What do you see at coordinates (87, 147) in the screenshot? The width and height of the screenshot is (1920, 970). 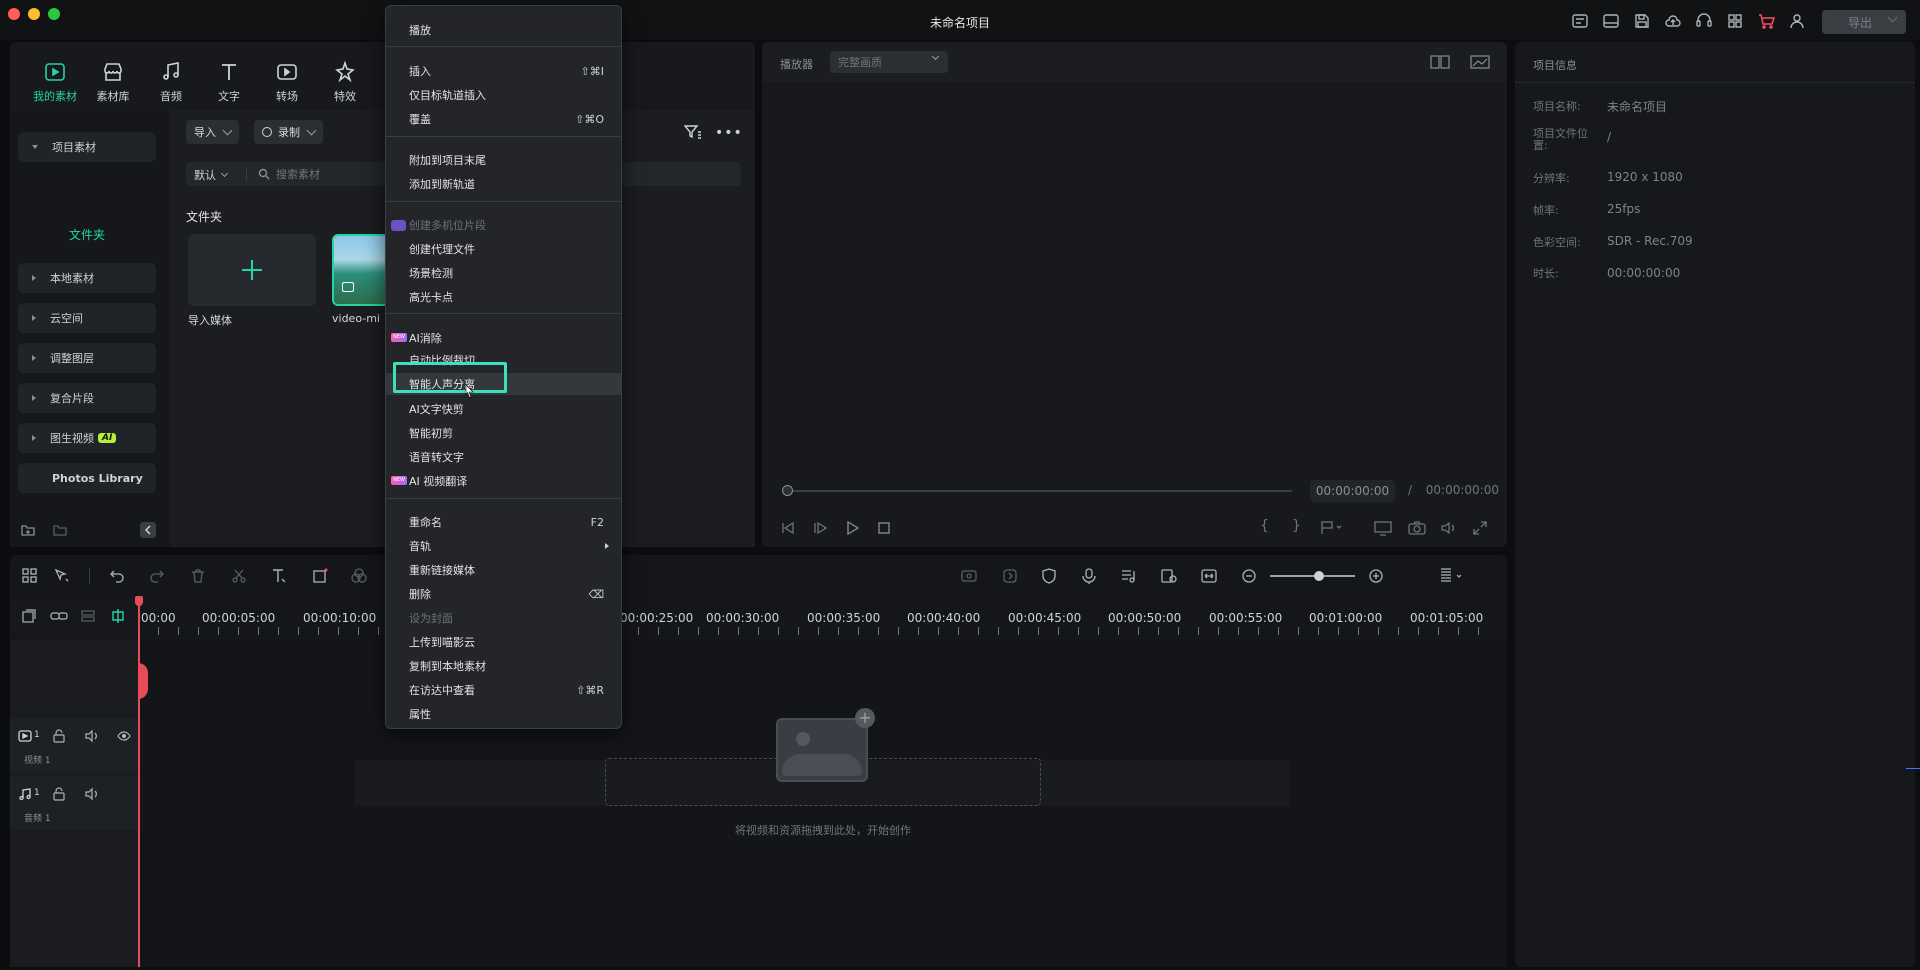 I see `sidebar-item-project-media: 项目素材` at bounding box center [87, 147].